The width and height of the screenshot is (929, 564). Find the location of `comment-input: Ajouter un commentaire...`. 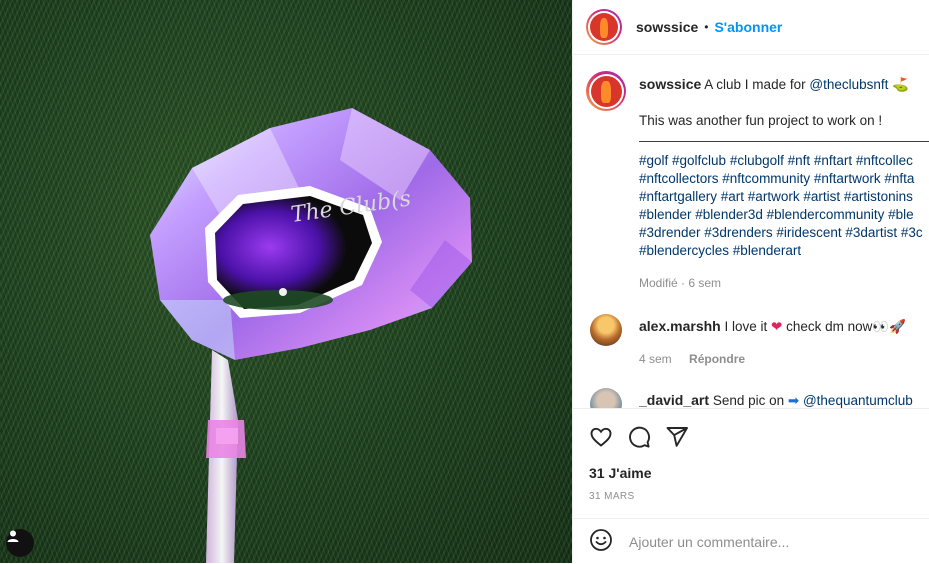

comment-input: Ajouter un commentaire... is located at coordinates (709, 542).